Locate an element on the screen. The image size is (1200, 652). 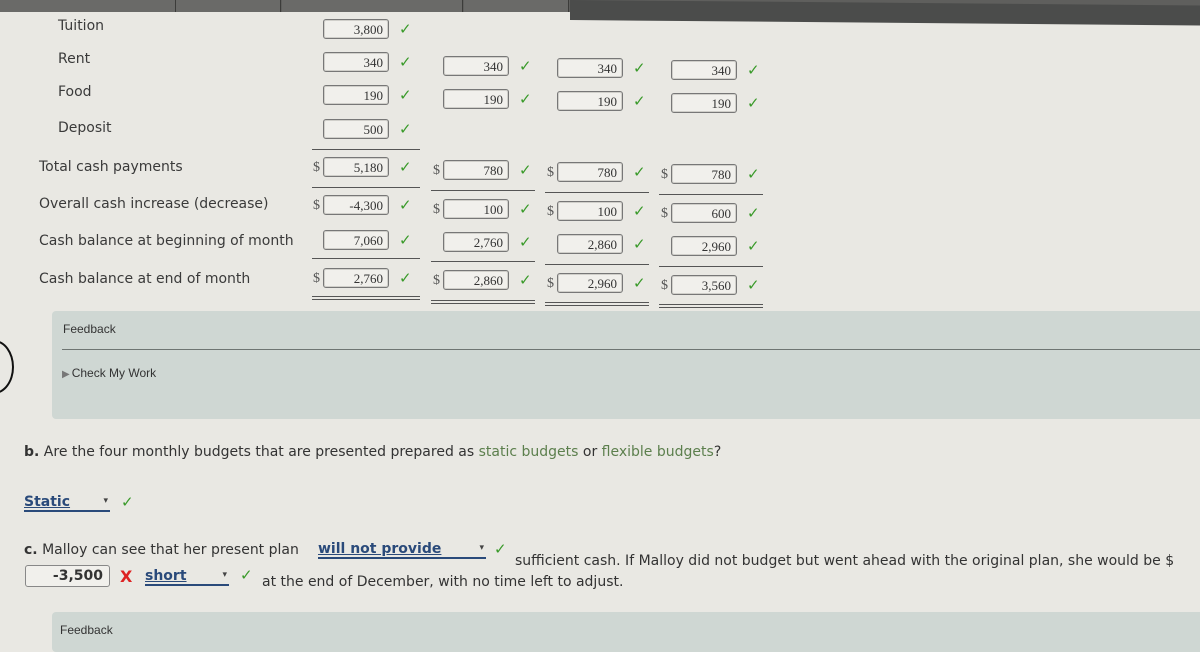
tuition-input-col1: 3,800 is located at coordinates (356, 29).